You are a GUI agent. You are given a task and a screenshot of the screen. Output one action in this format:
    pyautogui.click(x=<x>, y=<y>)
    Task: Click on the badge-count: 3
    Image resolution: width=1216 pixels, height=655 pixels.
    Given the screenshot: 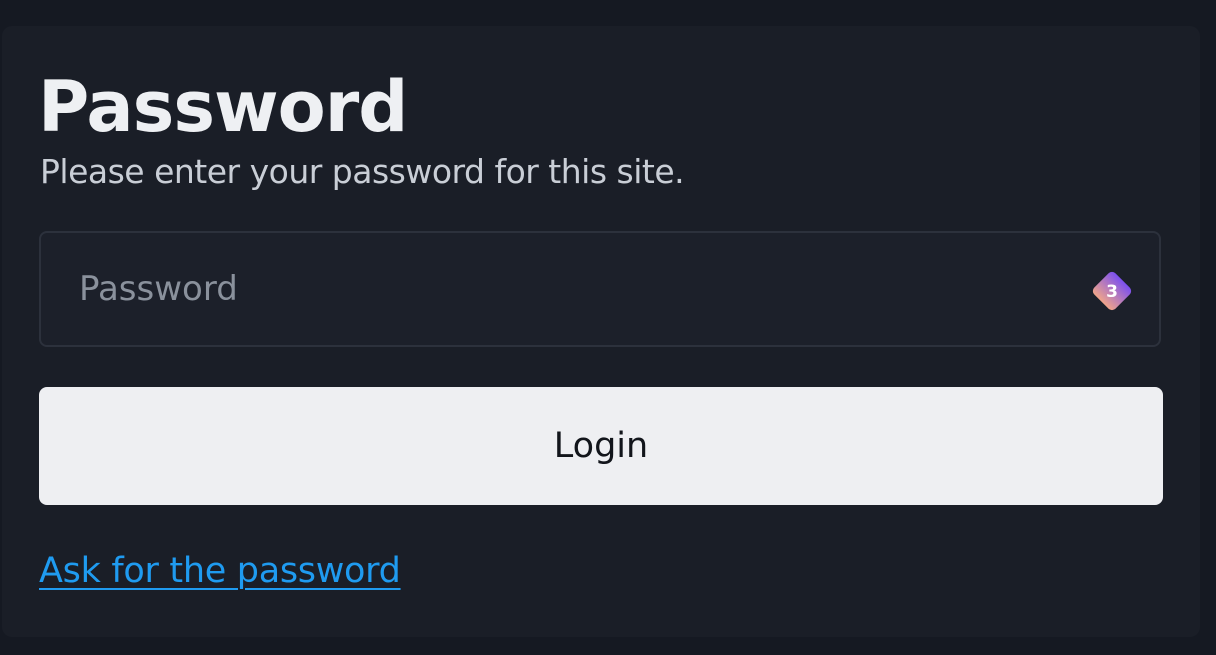 What is the action you would take?
    pyautogui.click(x=1112, y=292)
    